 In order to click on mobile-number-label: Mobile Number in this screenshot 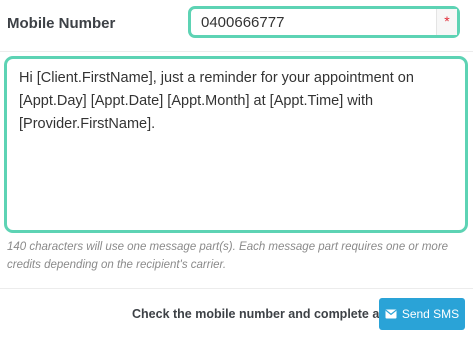, I will do `click(61, 23)`.